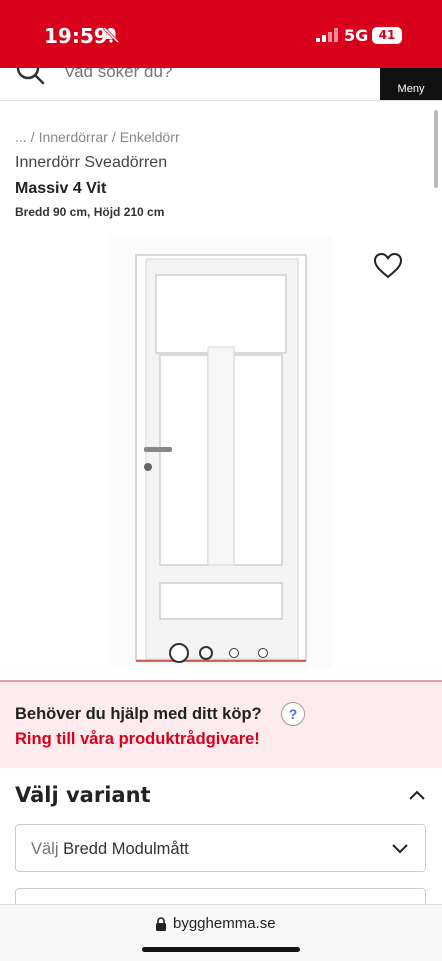 The image size is (442, 961). Describe the element at coordinates (417, 795) in the screenshot. I see `chevron-up-icon` at that location.